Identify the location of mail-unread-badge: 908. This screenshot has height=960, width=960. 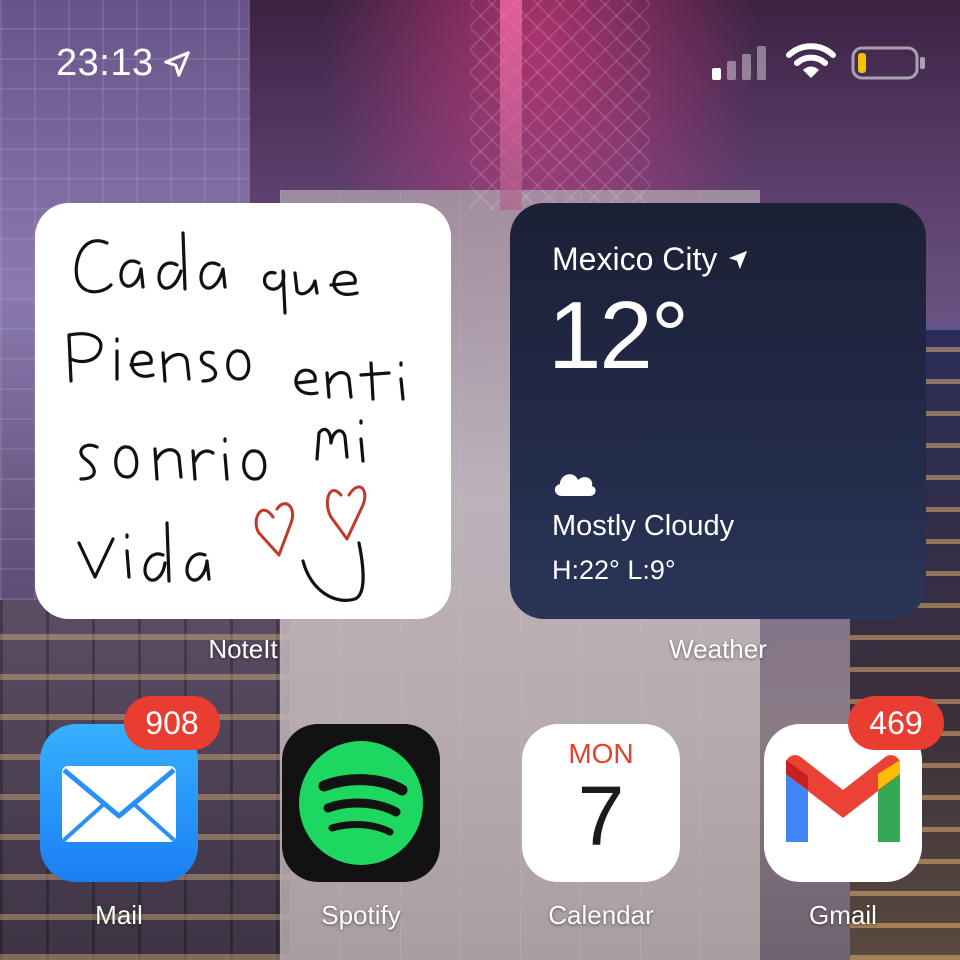
(172, 723).